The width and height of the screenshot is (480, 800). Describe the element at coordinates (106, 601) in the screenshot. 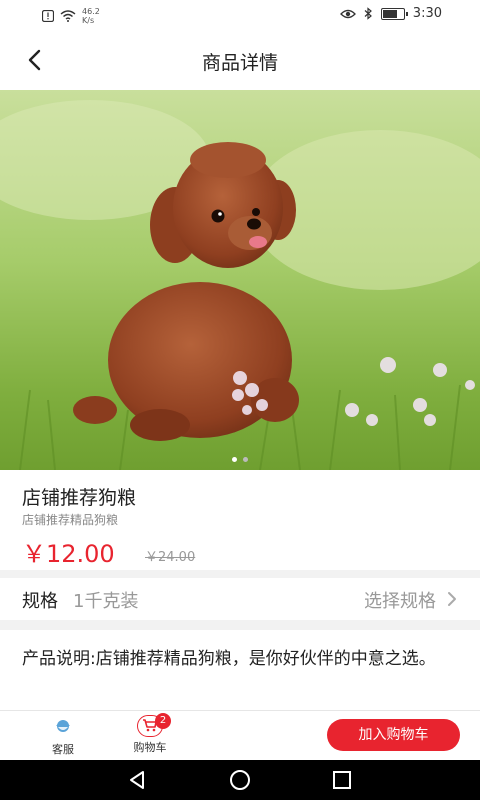

I see `spec-value: 1千克装` at that location.